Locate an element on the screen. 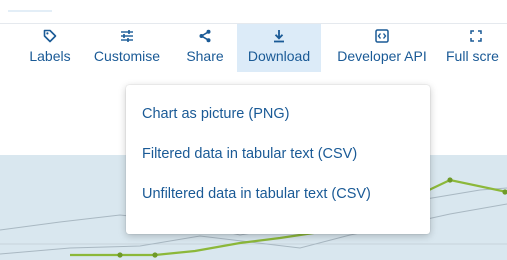 The height and width of the screenshot is (260, 507). share-button: Share is located at coordinates (205, 48).